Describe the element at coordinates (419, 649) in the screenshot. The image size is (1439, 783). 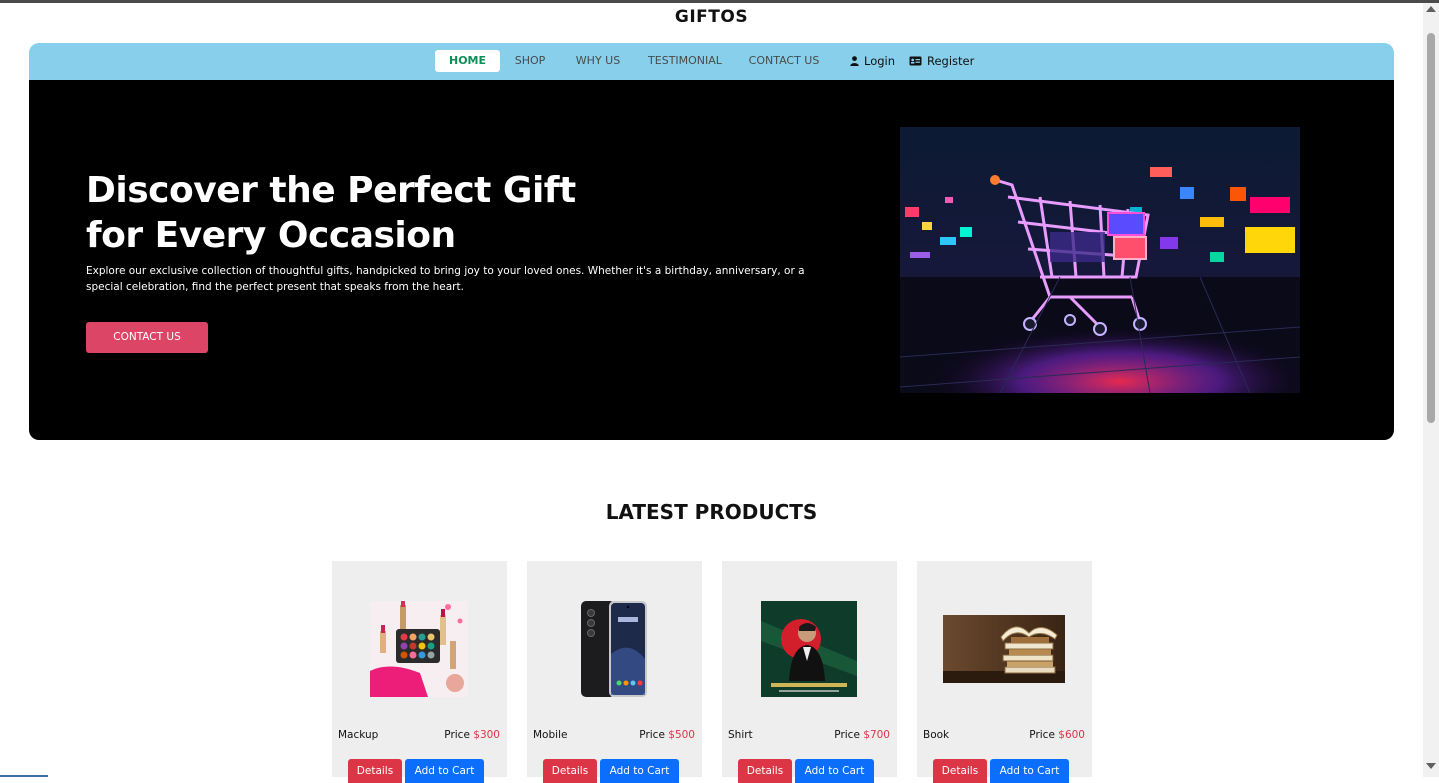
I see `makeup-image` at that location.